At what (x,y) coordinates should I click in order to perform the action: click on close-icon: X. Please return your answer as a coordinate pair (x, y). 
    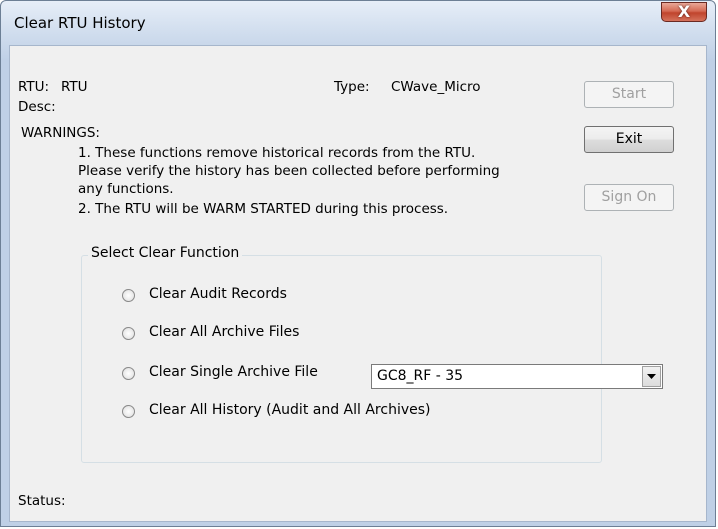
    Looking at the image, I should click on (684, 11).